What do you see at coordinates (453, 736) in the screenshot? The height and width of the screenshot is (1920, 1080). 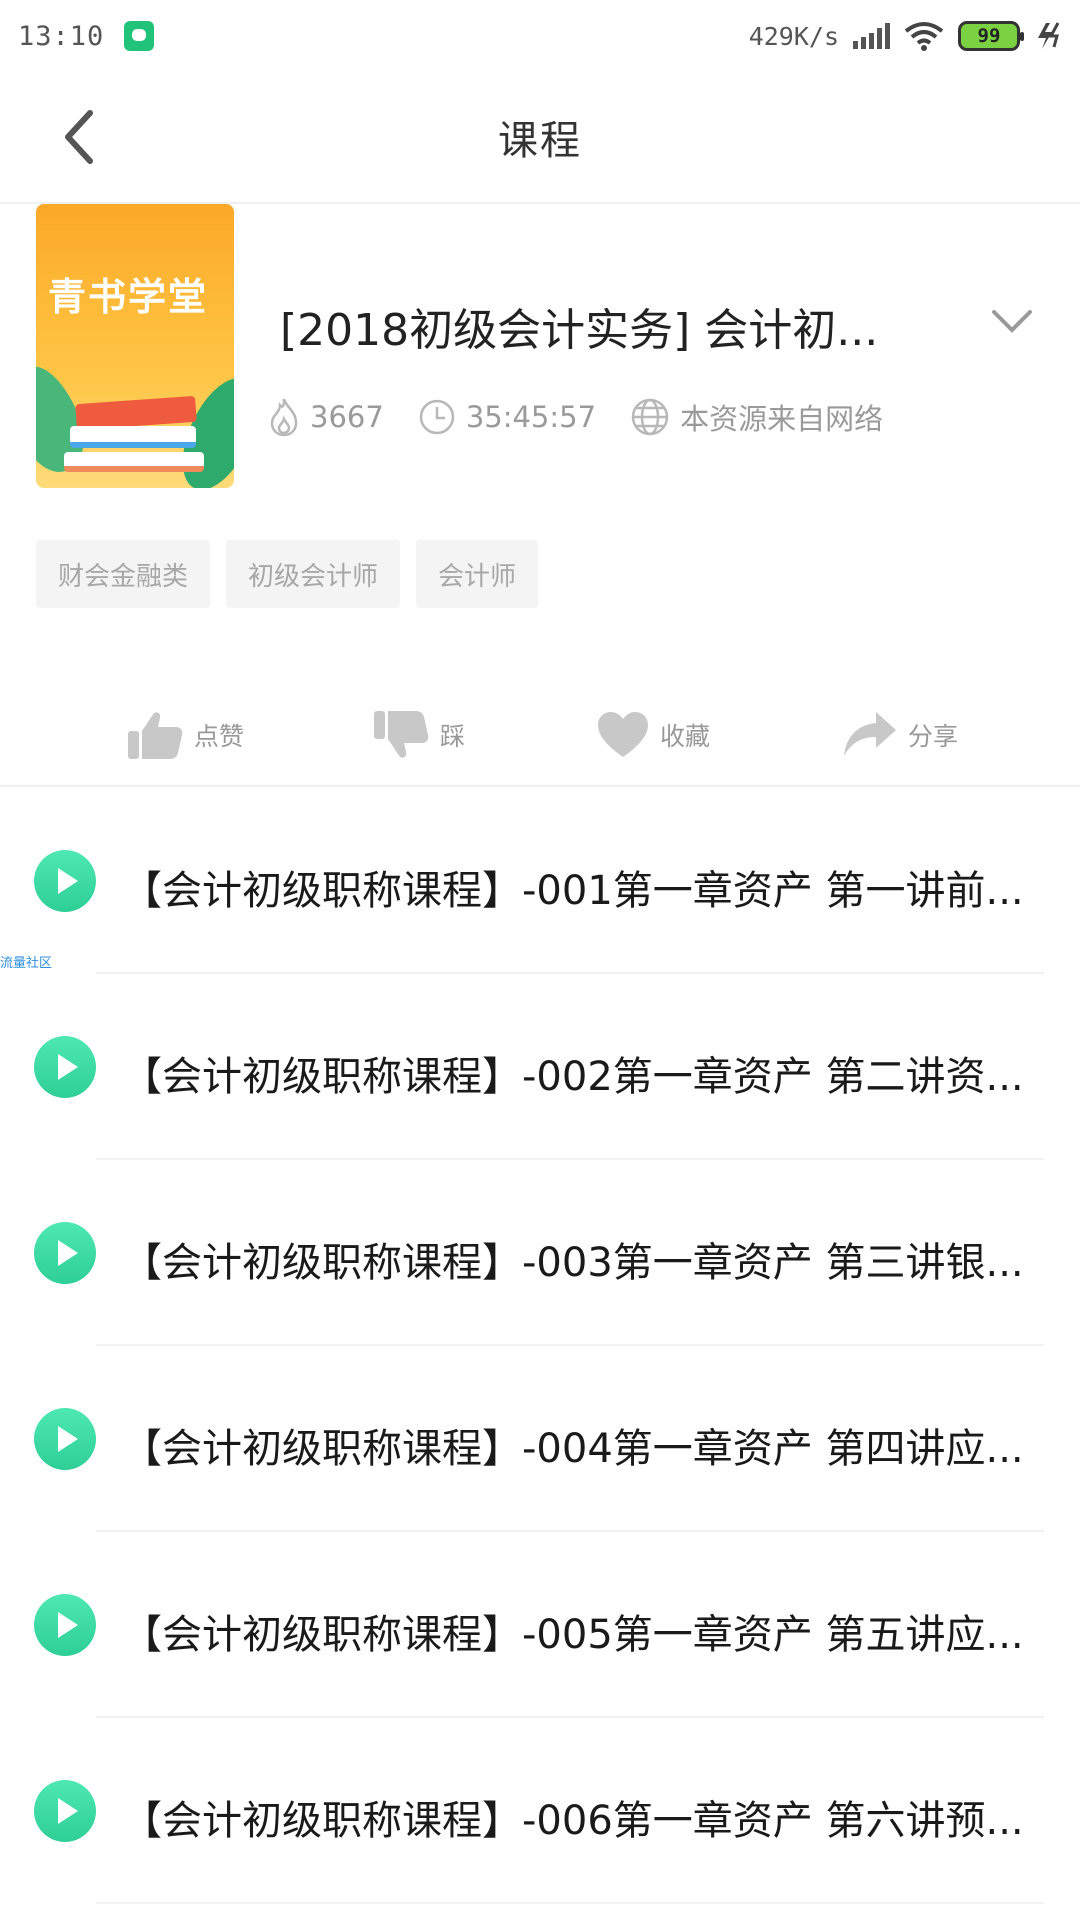 I see `dislike-label: 踩` at bounding box center [453, 736].